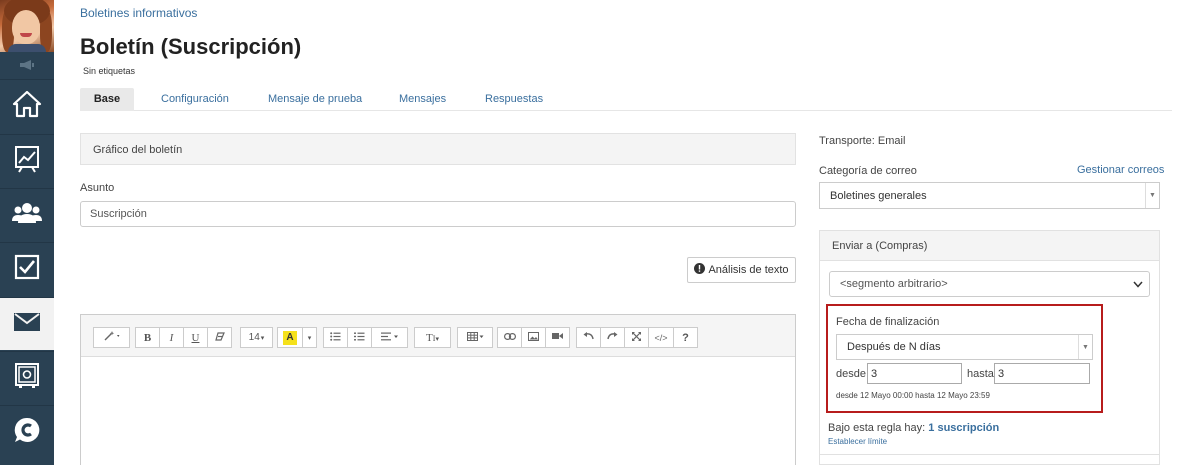 This screenshot has height=465, width=1200. I want to click on link-icon, so click(509, 337).